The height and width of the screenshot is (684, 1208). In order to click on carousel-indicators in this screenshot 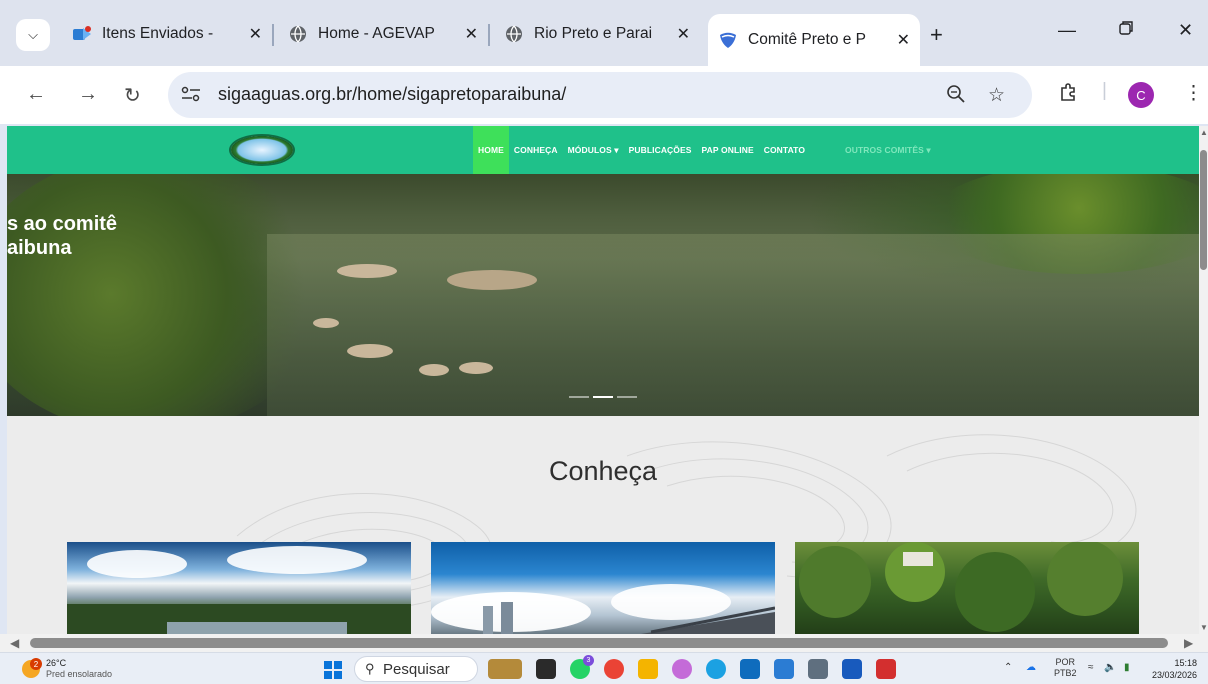, I will do `click(603, 397)`.